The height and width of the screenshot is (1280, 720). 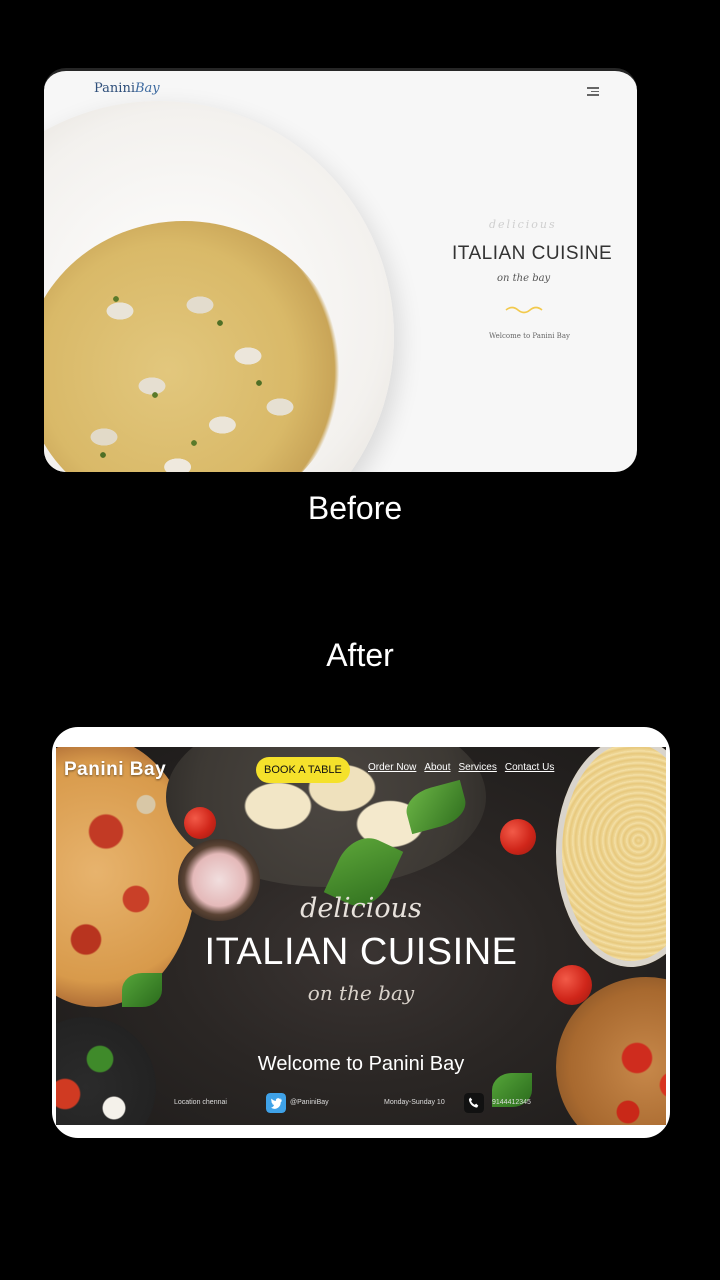 What do you see at coordinates (200, 1102) in the screenshot?
I see `footer-location: Location chennai` at bounding box center [200, 1102].